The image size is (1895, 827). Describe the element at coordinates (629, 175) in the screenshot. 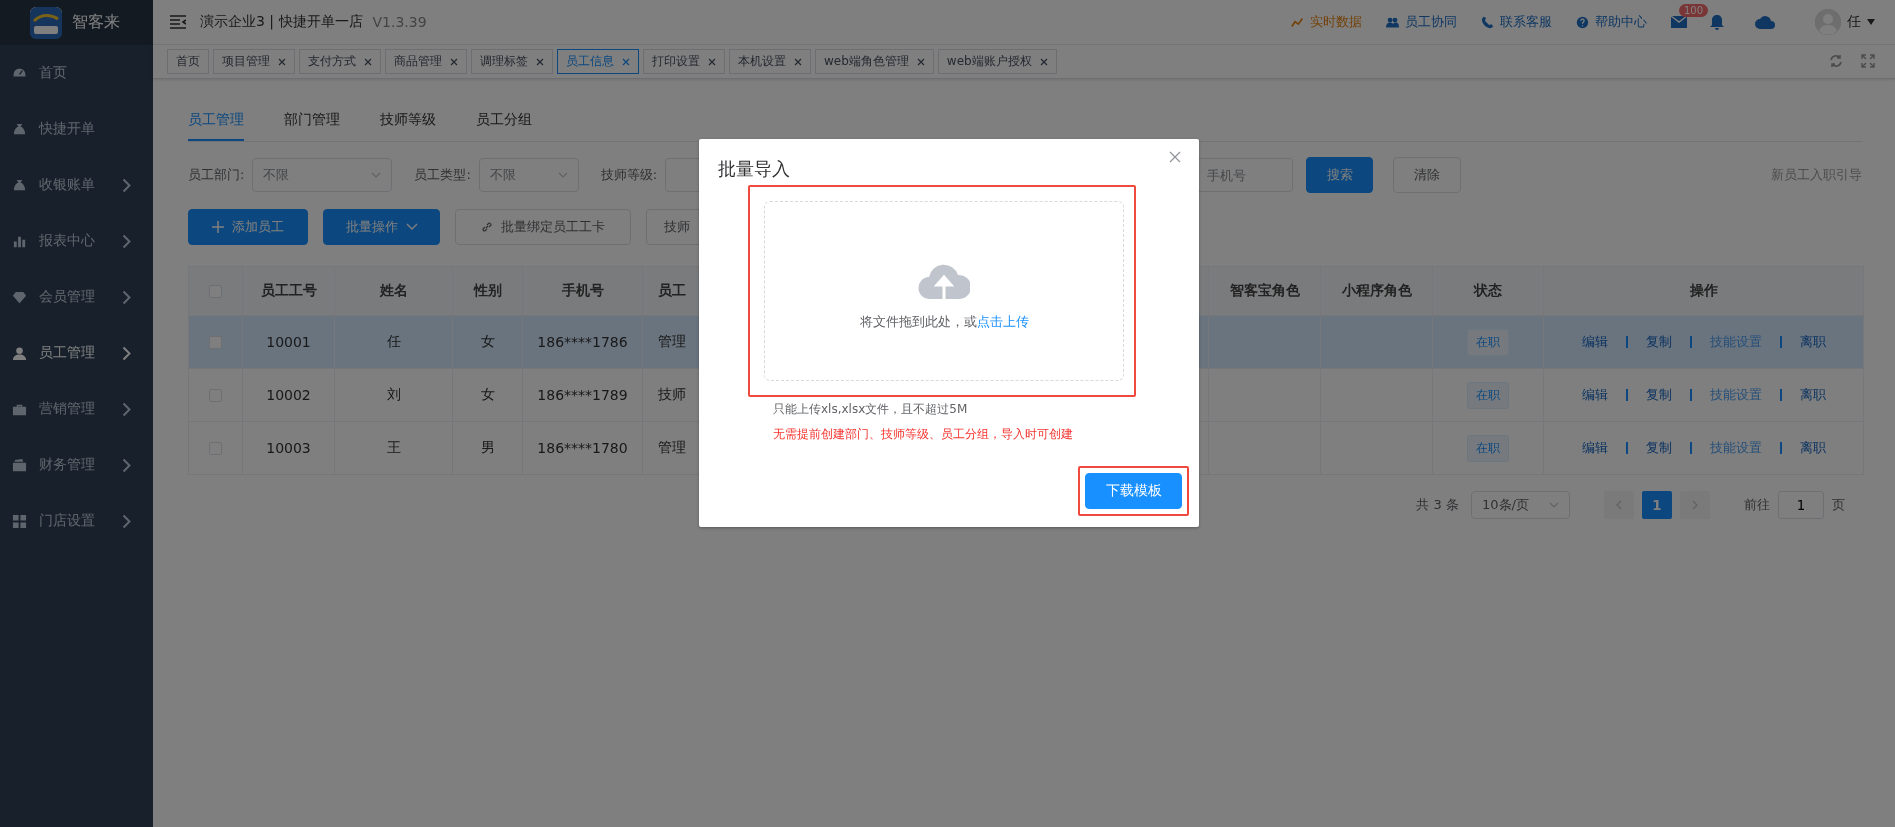

I see `filter-label: 技师等级:` at that location.